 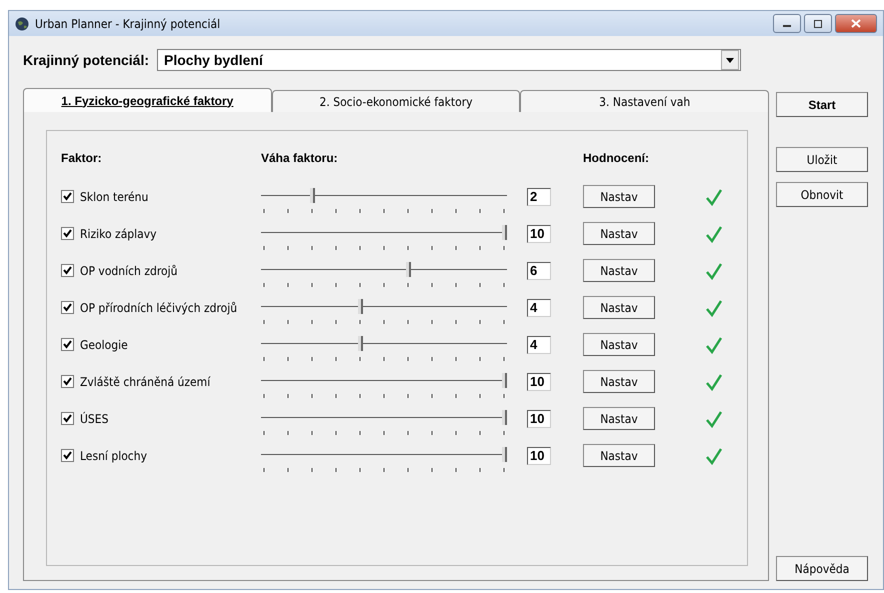 I want to click on factor-label: Riziko záplavy, so click(x=118, y=233).